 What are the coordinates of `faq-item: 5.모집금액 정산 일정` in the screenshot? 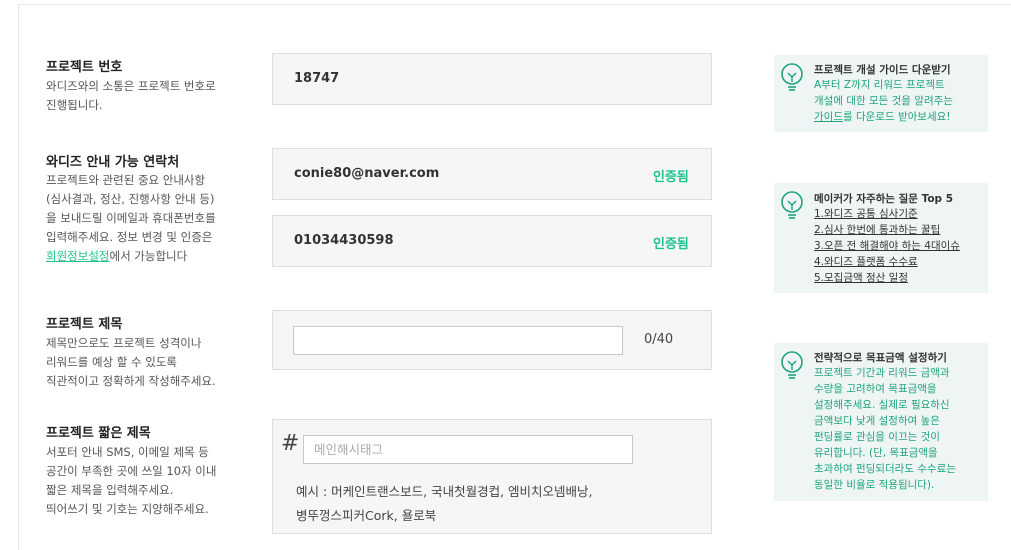 It's located at (887, 278).